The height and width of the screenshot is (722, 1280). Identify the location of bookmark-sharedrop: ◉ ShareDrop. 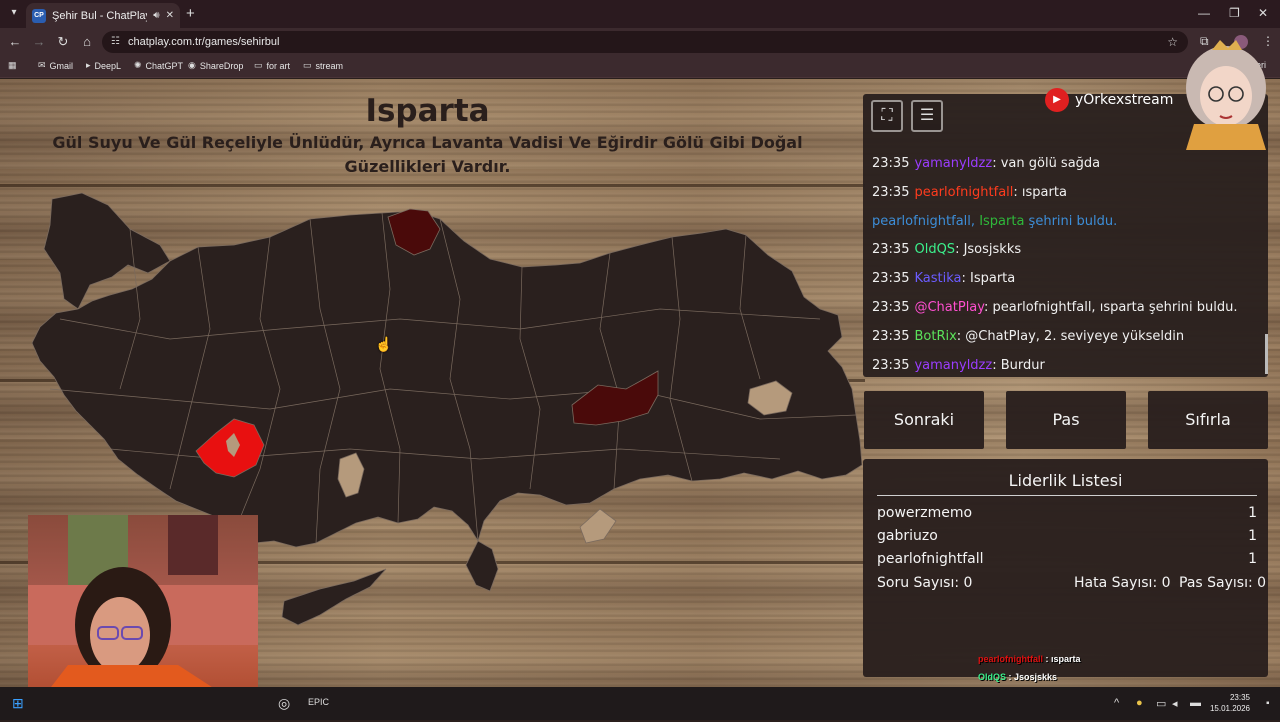
(215, 65).